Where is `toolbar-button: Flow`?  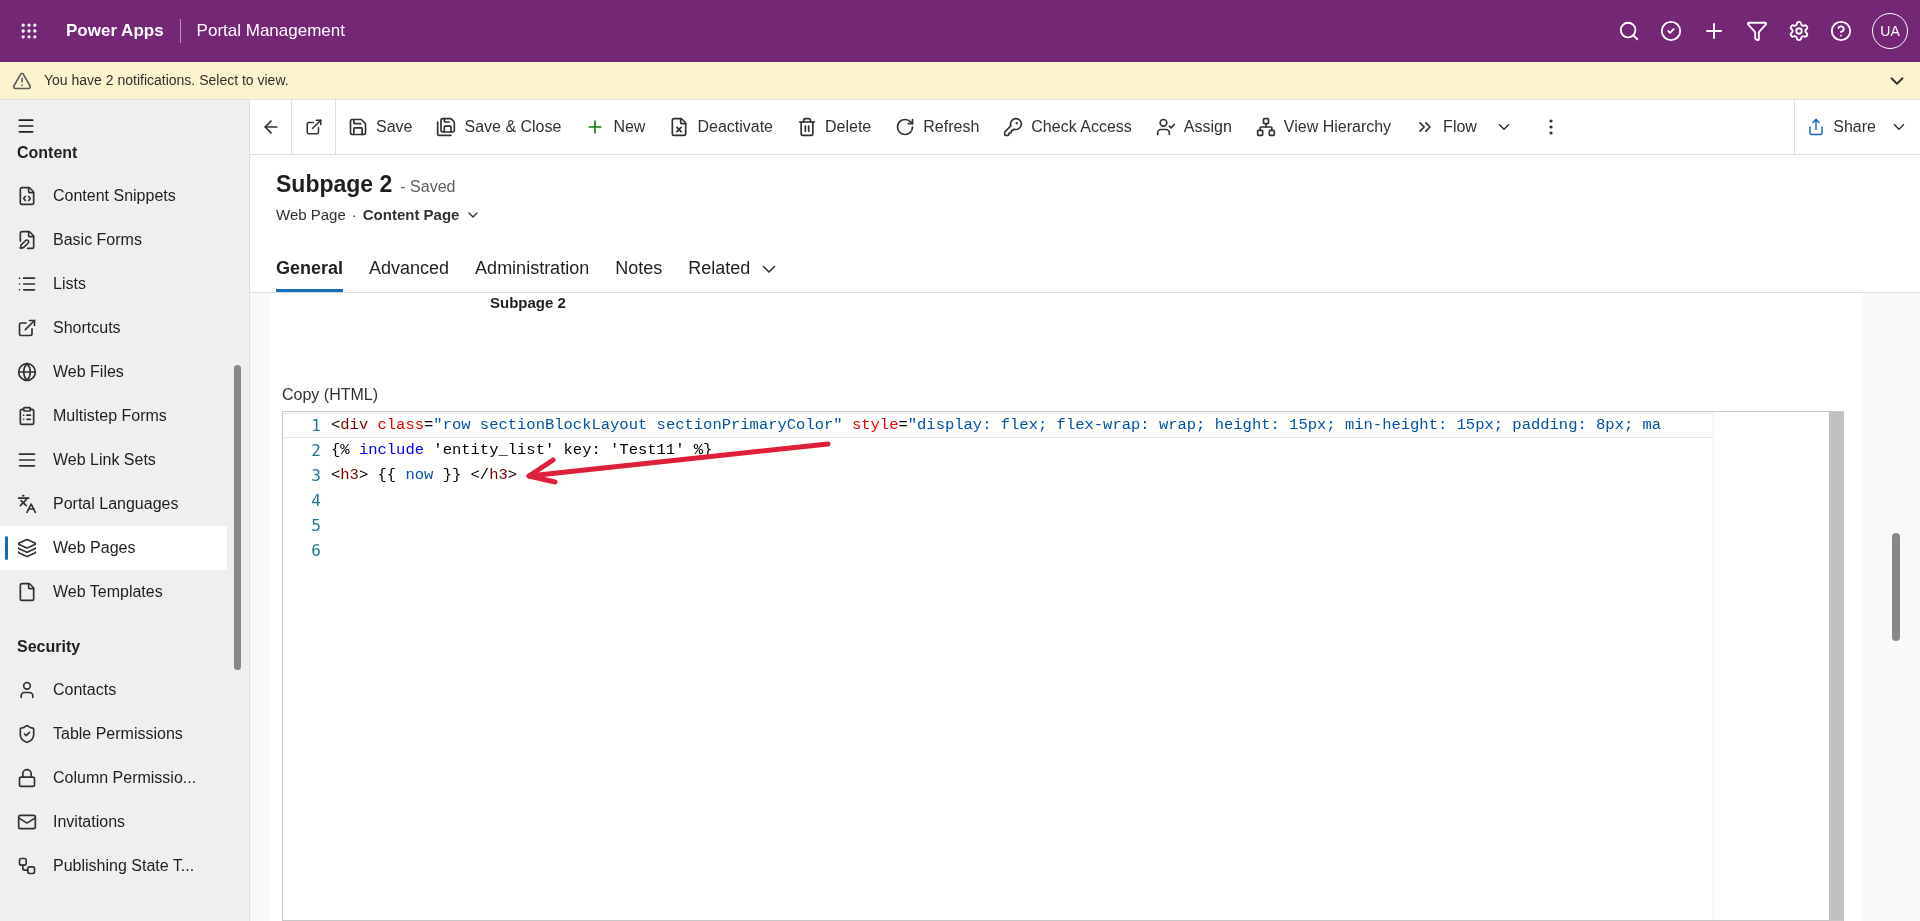
toolbar-button: Flow is located at coordinates (1464, 127).